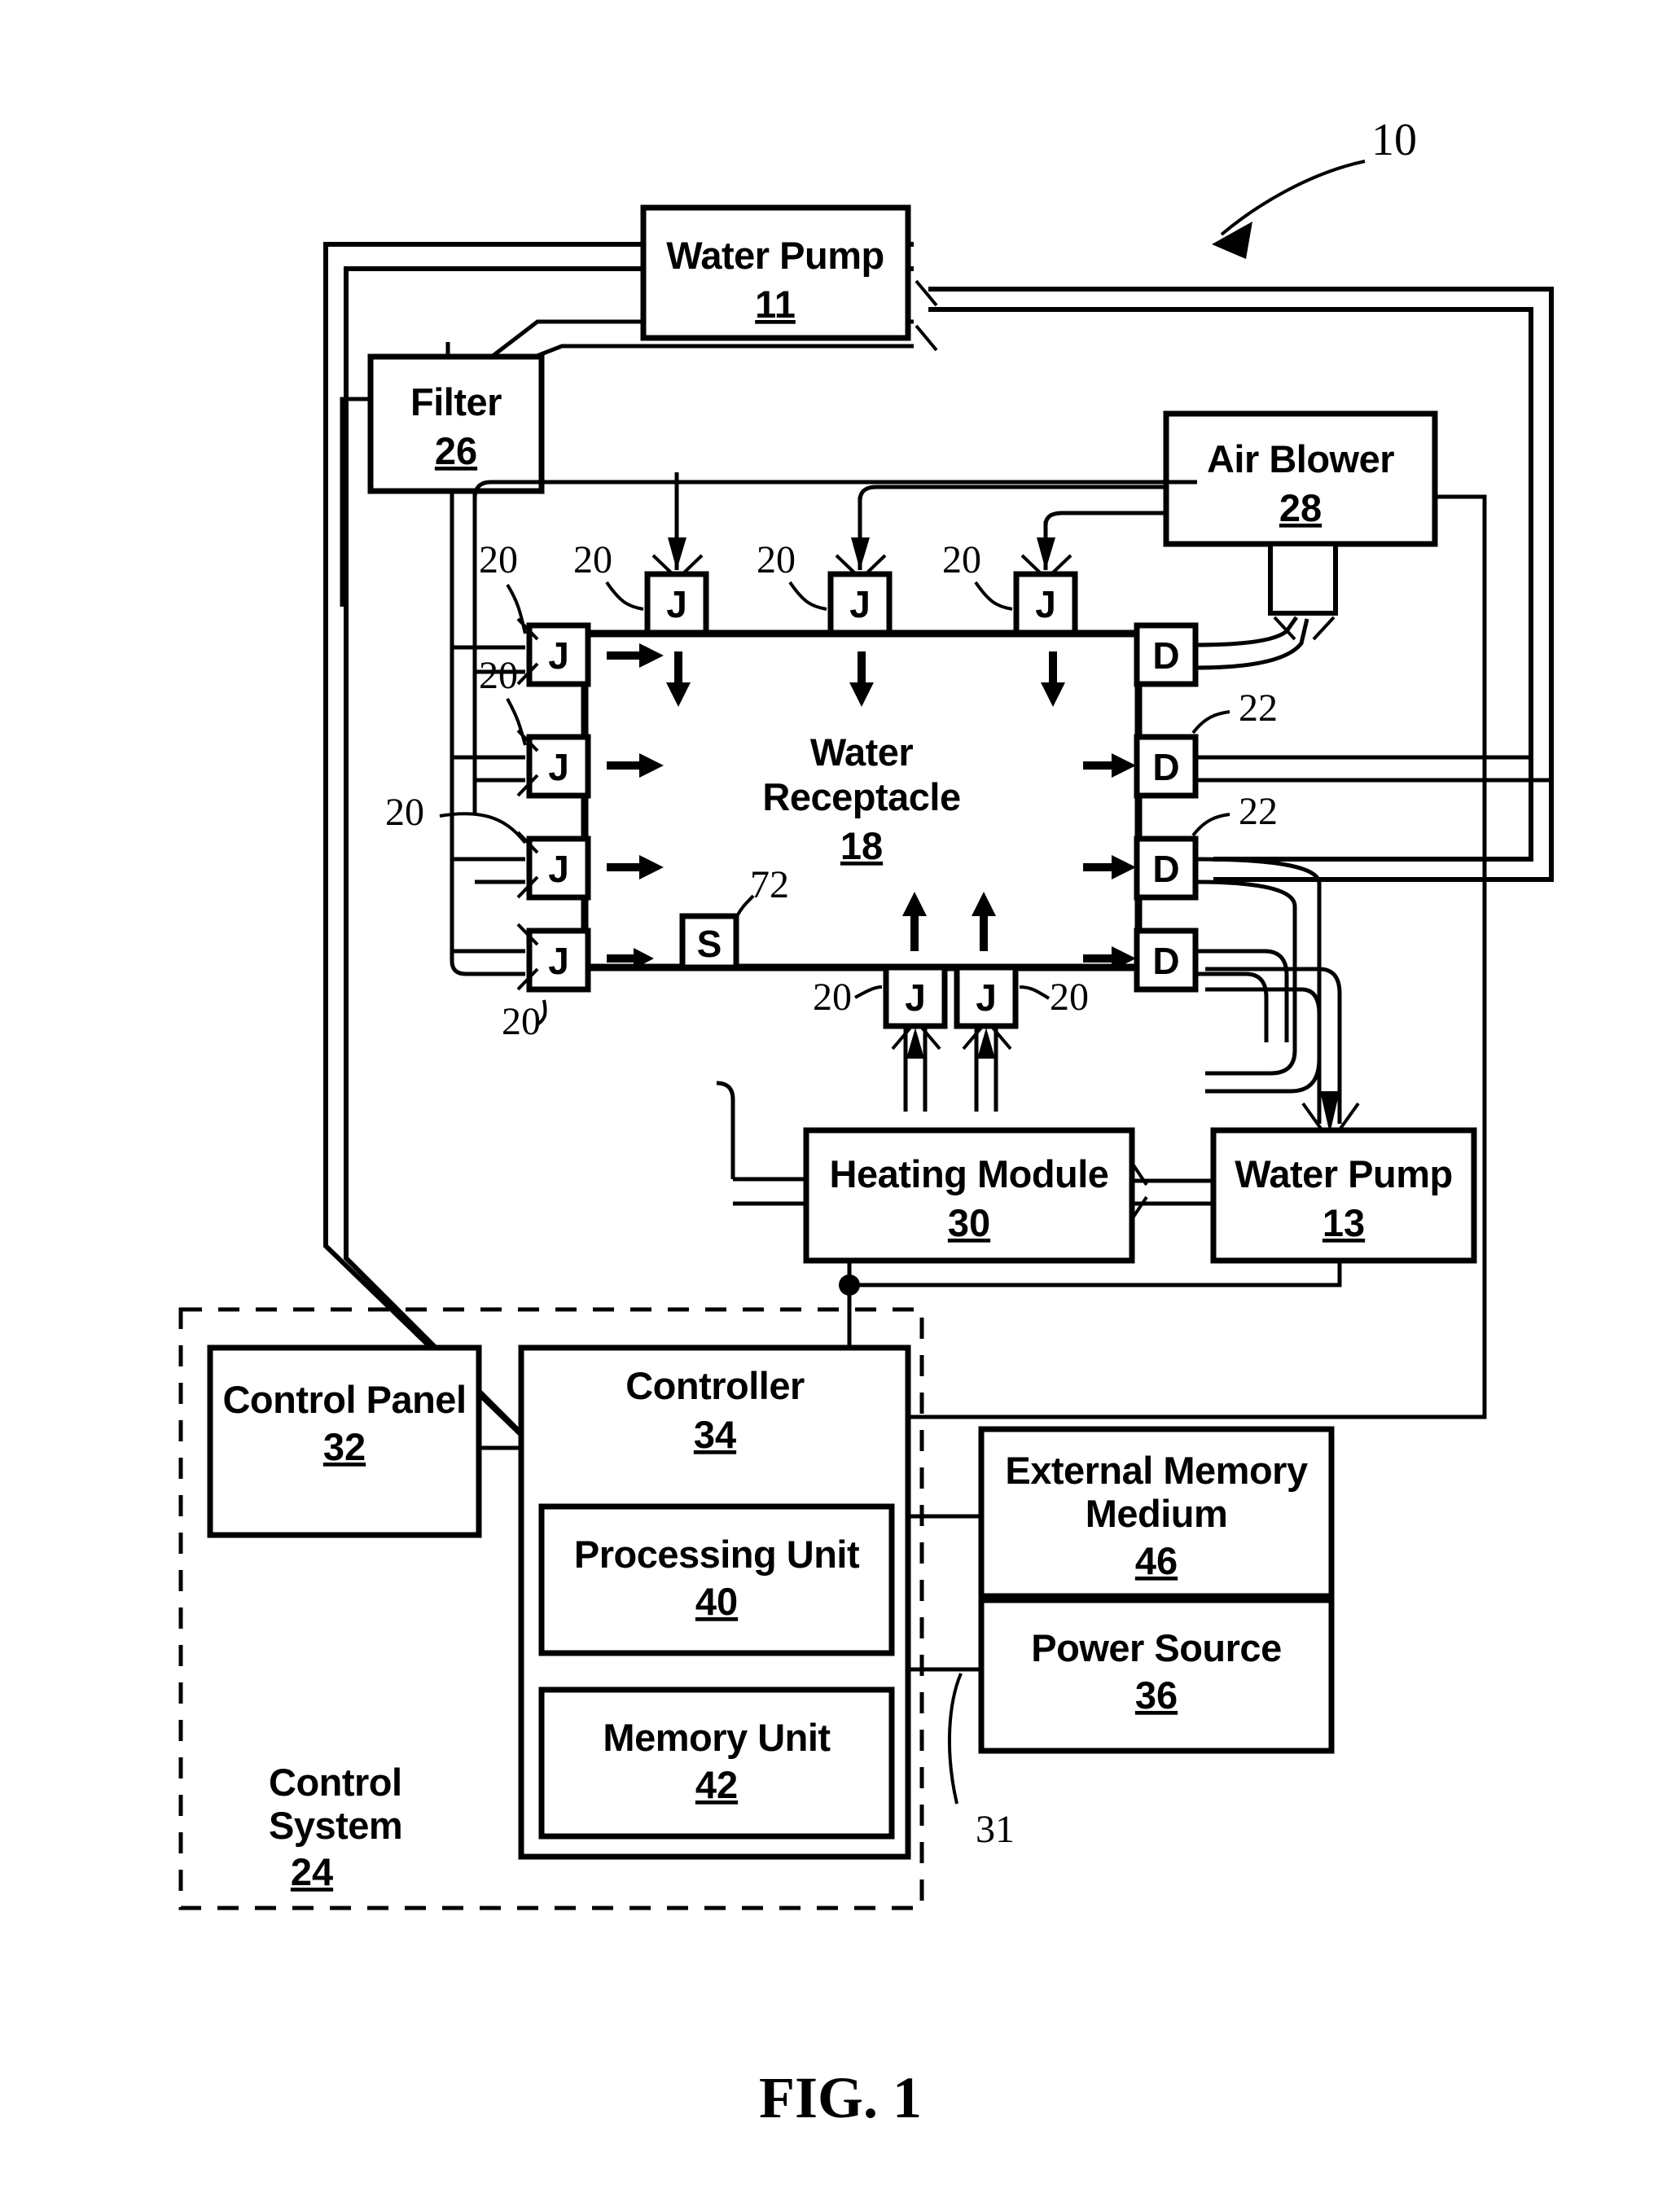 This screenshot has width=1680, height=2193. I want to click on drain-3-ref-22: 22, so click(1259, 811).